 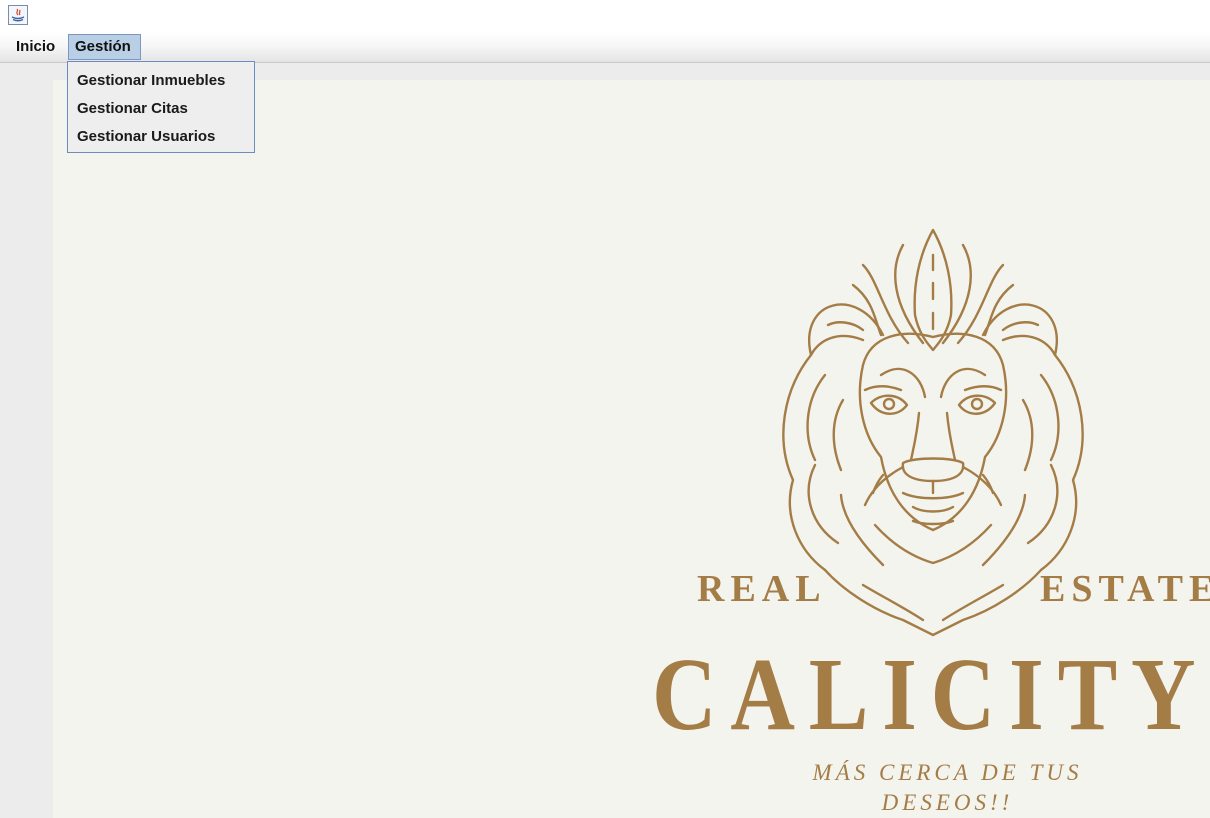 I want to click on menu-bar: Inicio Gestión, so click(x=605, y=47).